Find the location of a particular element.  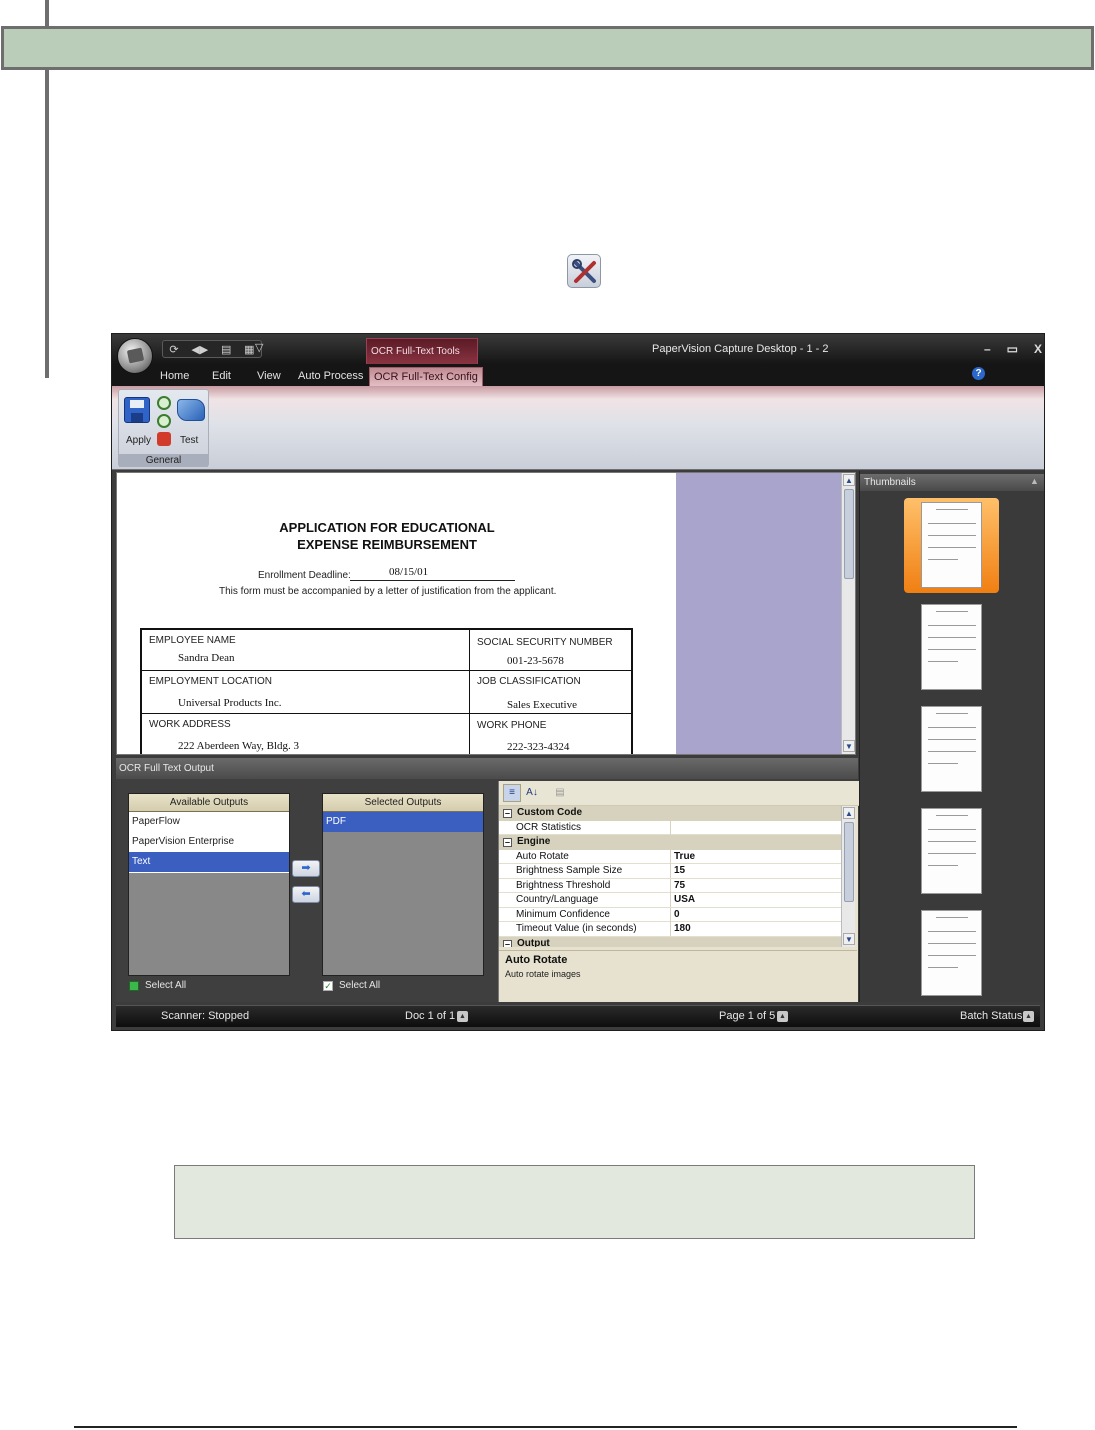

field-label: WORK PHONE is located at coordinates (512, 725).